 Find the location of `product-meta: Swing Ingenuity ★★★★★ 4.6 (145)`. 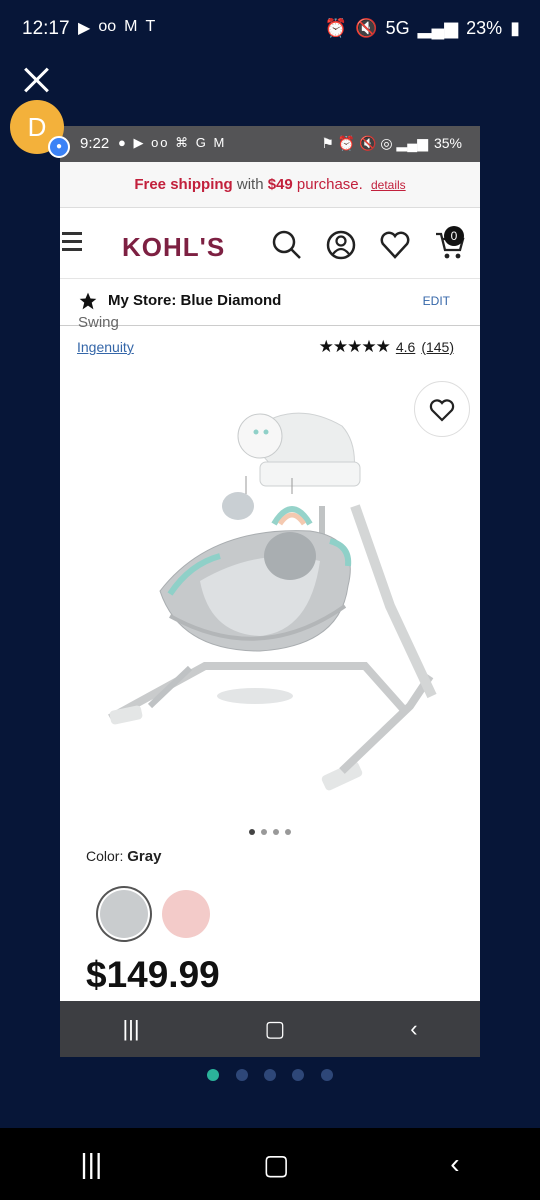

product-meta: Swing Ingenuity ★★★★★ 4.6 (145) is located at coordinates (270, 340).